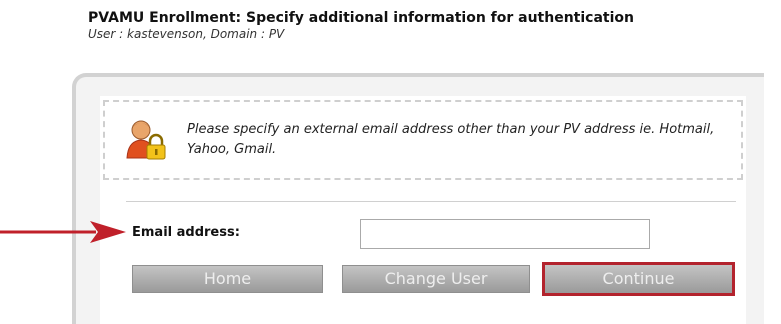 The image size is (781, 324). Describe the element at coordinates (63, 232) in the screenshot. I see `pointer-arrow-icon` at that location.